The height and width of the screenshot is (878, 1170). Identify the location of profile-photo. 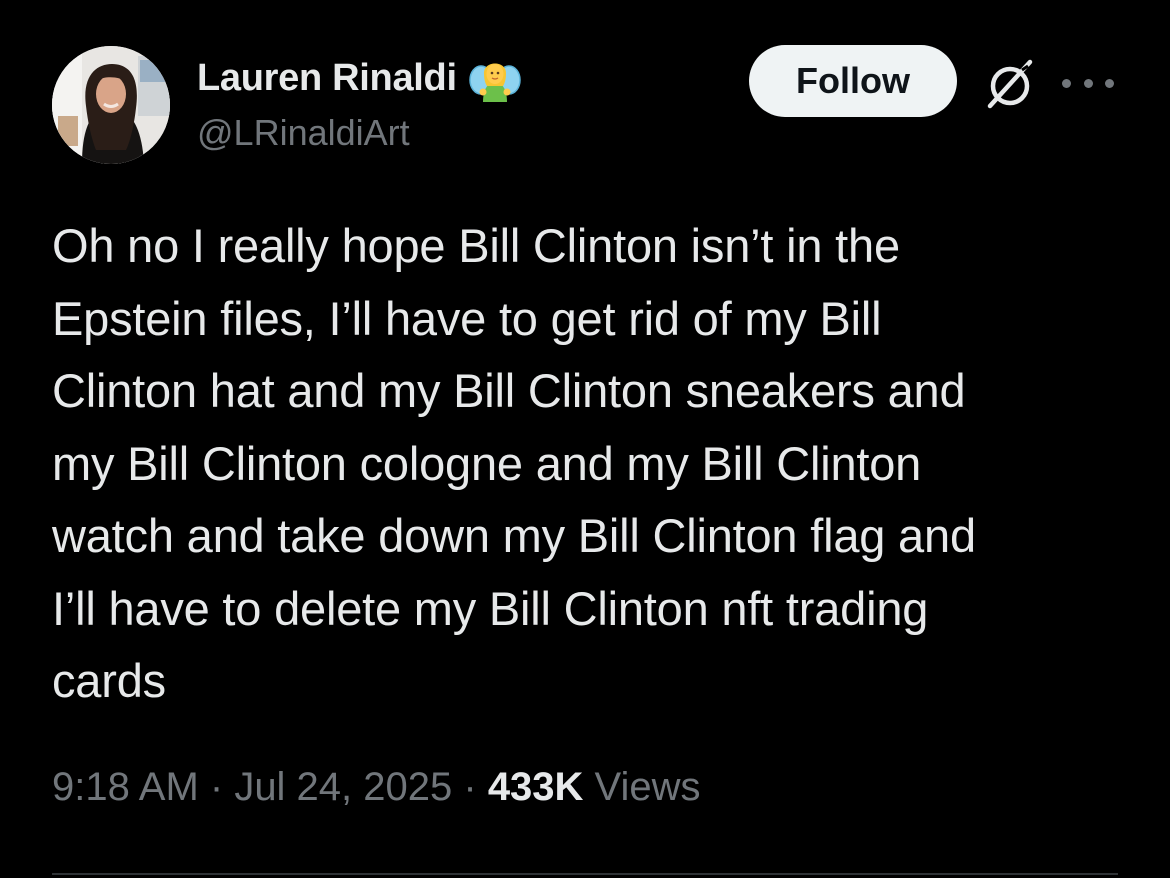
(111, 105).